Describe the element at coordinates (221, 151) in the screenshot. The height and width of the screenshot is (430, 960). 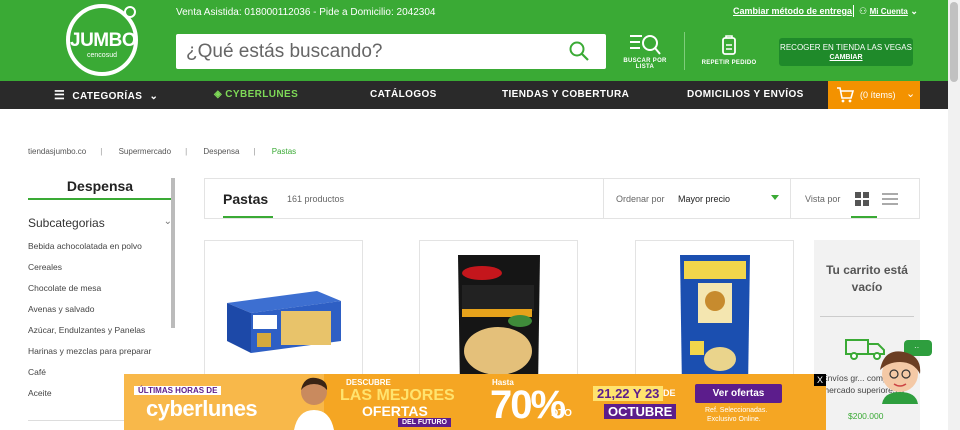
I see `breadcrumb-despensa: Despensa` at that location.